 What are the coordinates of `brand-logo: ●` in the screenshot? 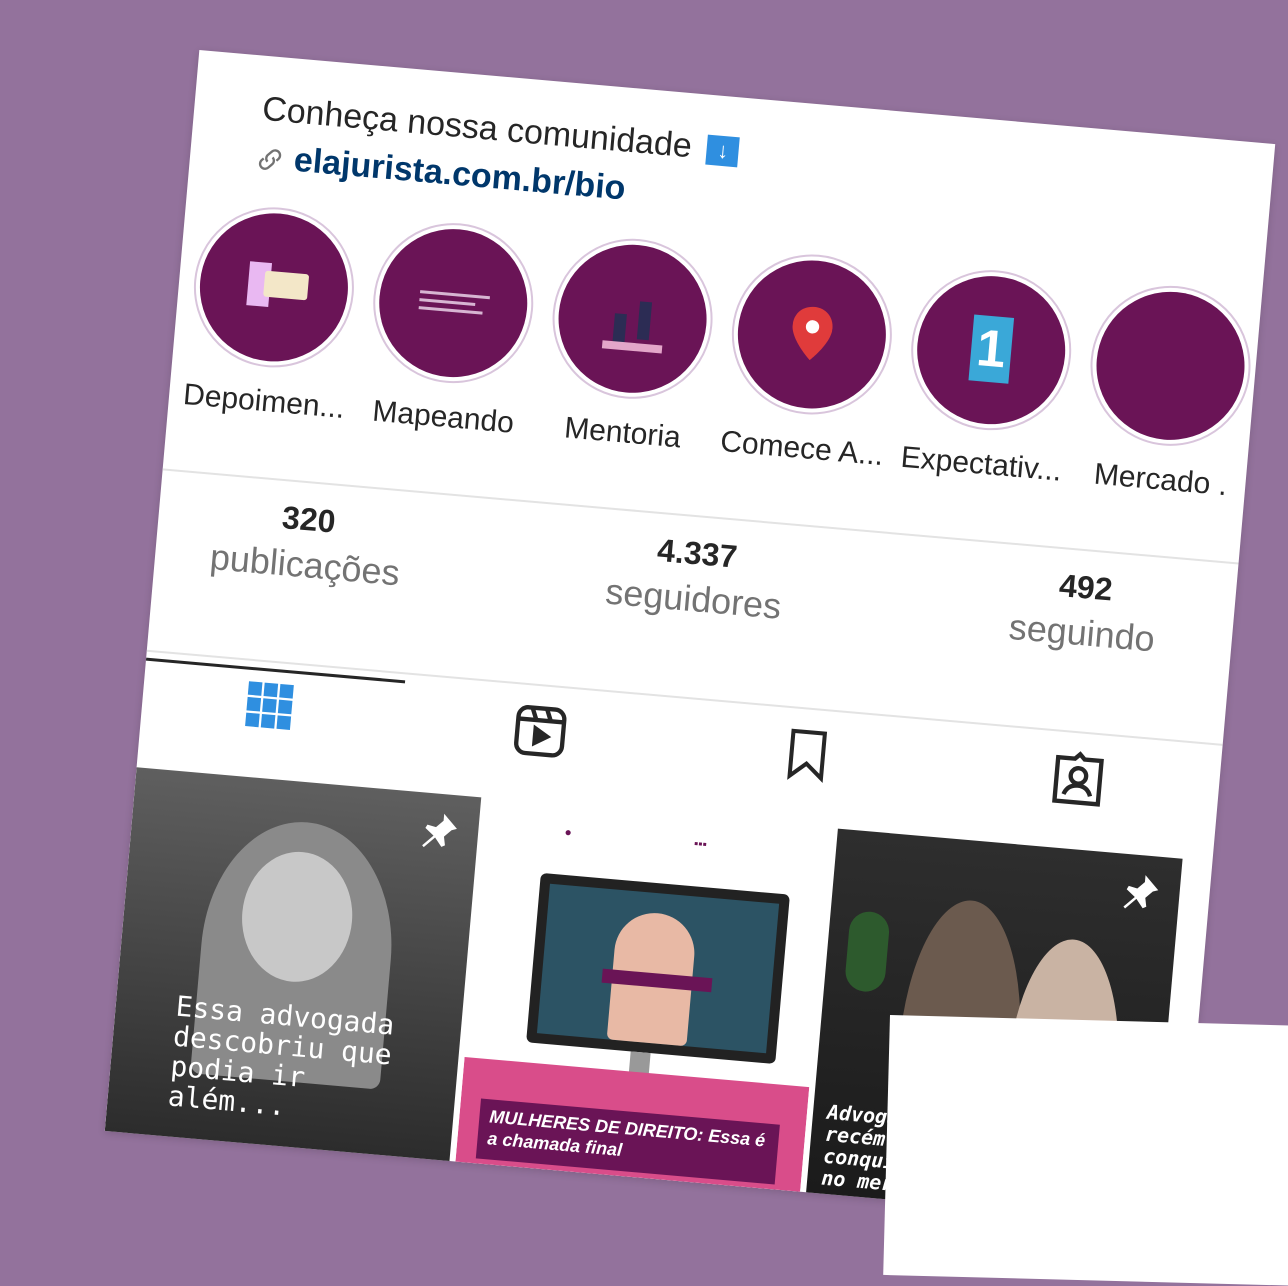 It's located at (568, 832).